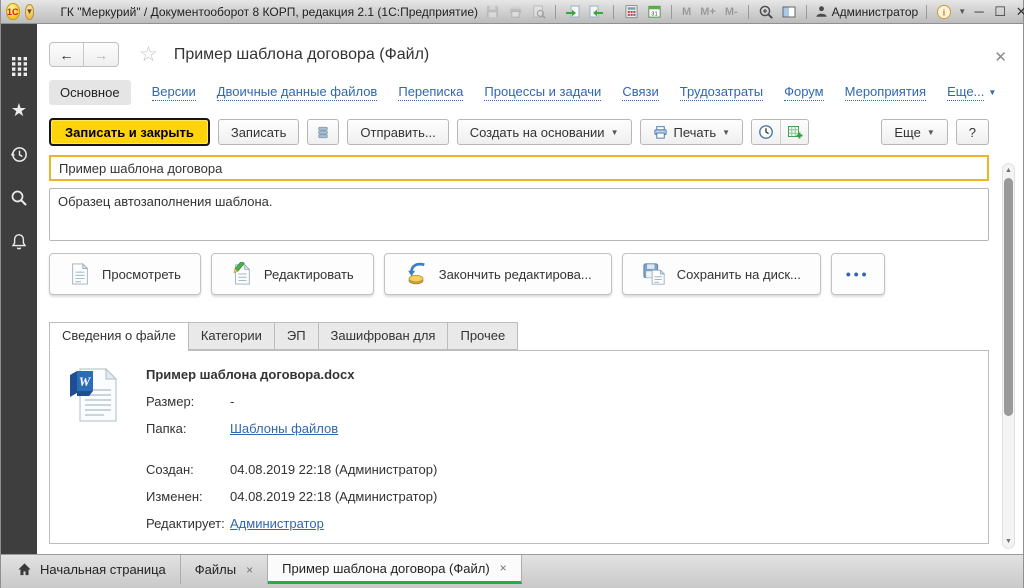  Describe the element at coordinates (640, 92) in the screenshot. I see `nav-link-relations: Связи` at that location.